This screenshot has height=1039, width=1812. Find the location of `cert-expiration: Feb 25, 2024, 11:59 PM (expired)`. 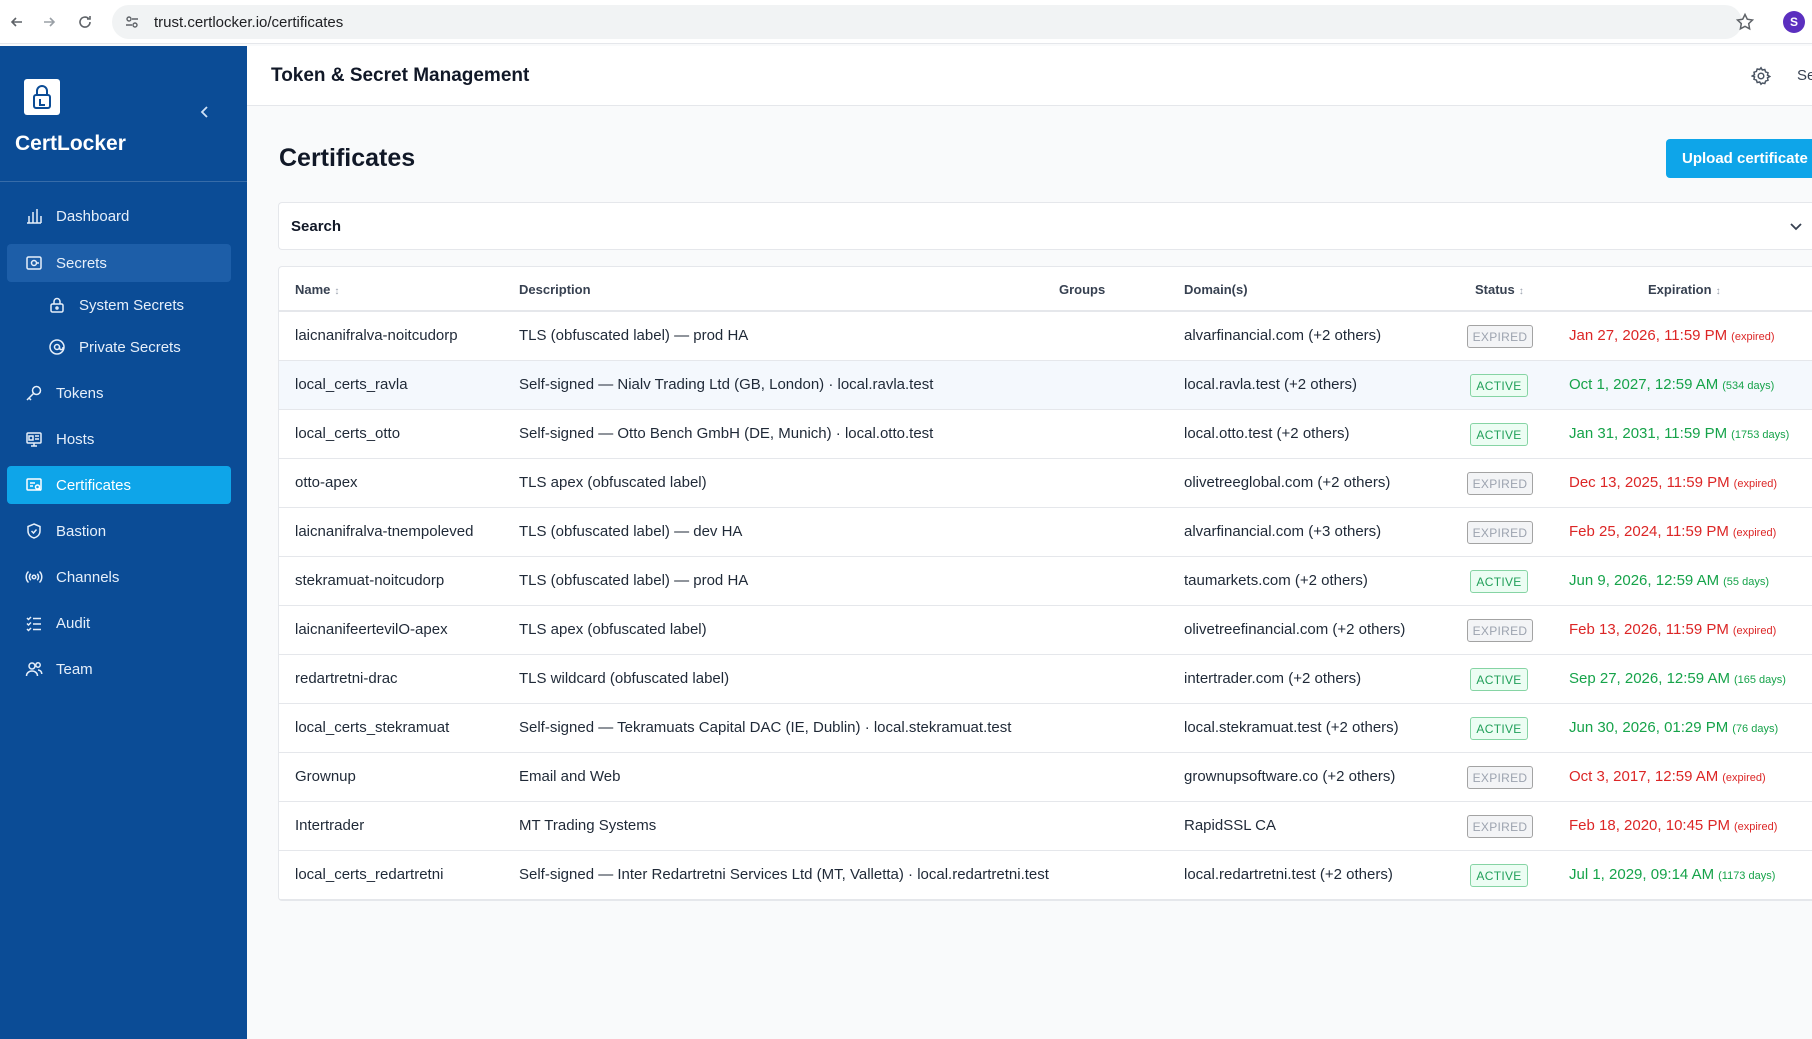

cert-expiration: Feb 25, 2024, 11:59 PM (expired) is located at coordinates (1672, 531).